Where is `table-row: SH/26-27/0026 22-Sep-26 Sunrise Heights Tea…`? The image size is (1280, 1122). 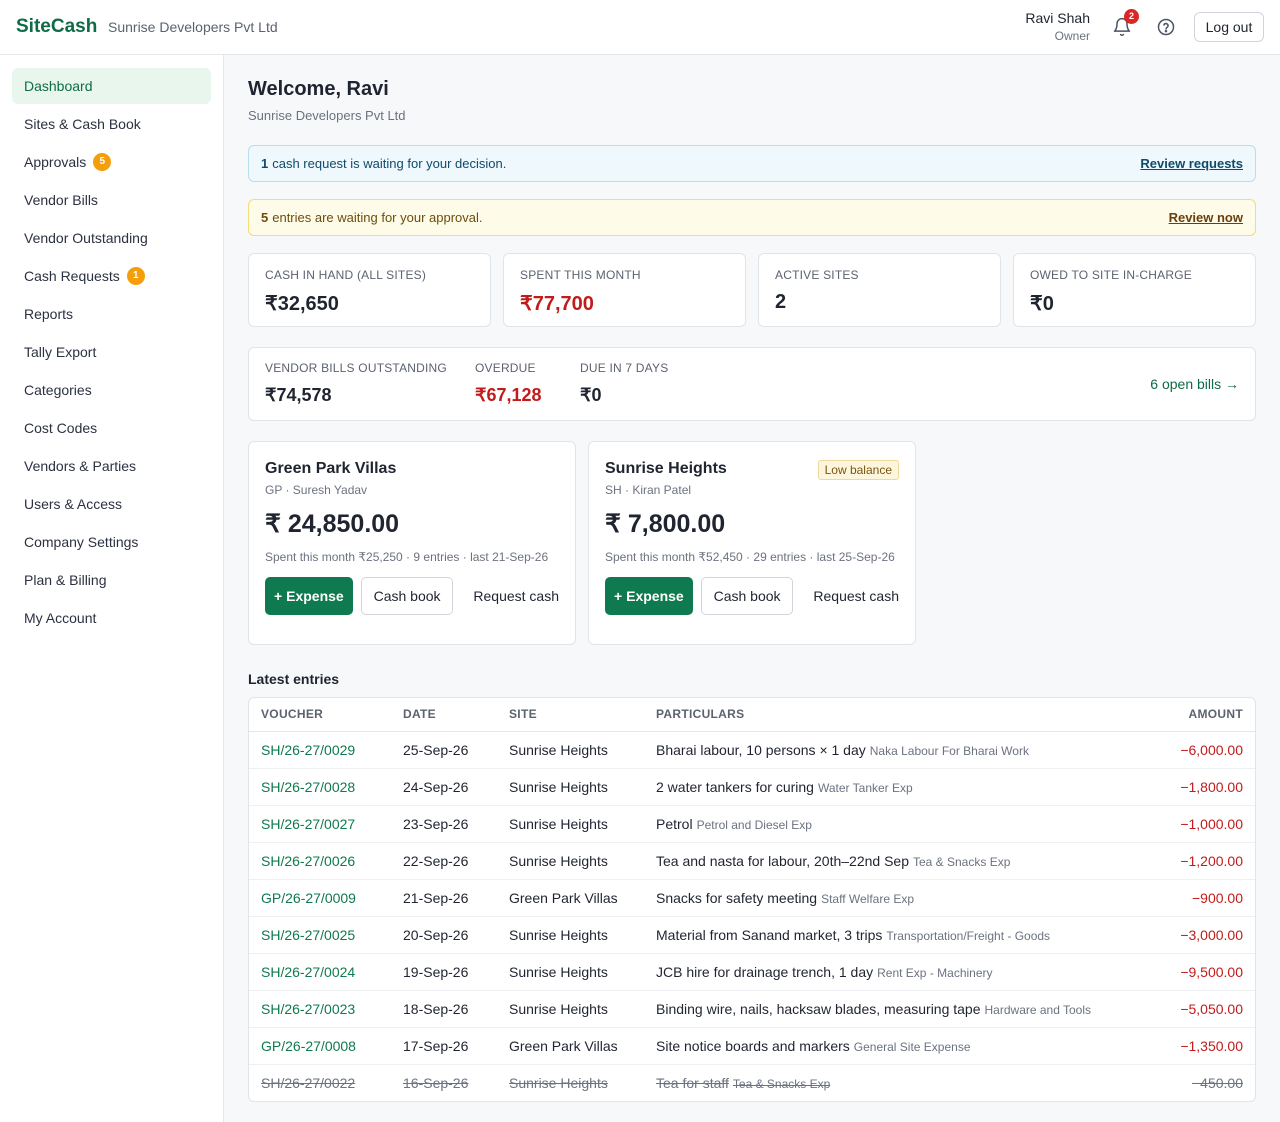 table-row: SH/26-27/0026 22-Sep-26 Sunrise Heights Tea… is located at coordinates (752, 861).